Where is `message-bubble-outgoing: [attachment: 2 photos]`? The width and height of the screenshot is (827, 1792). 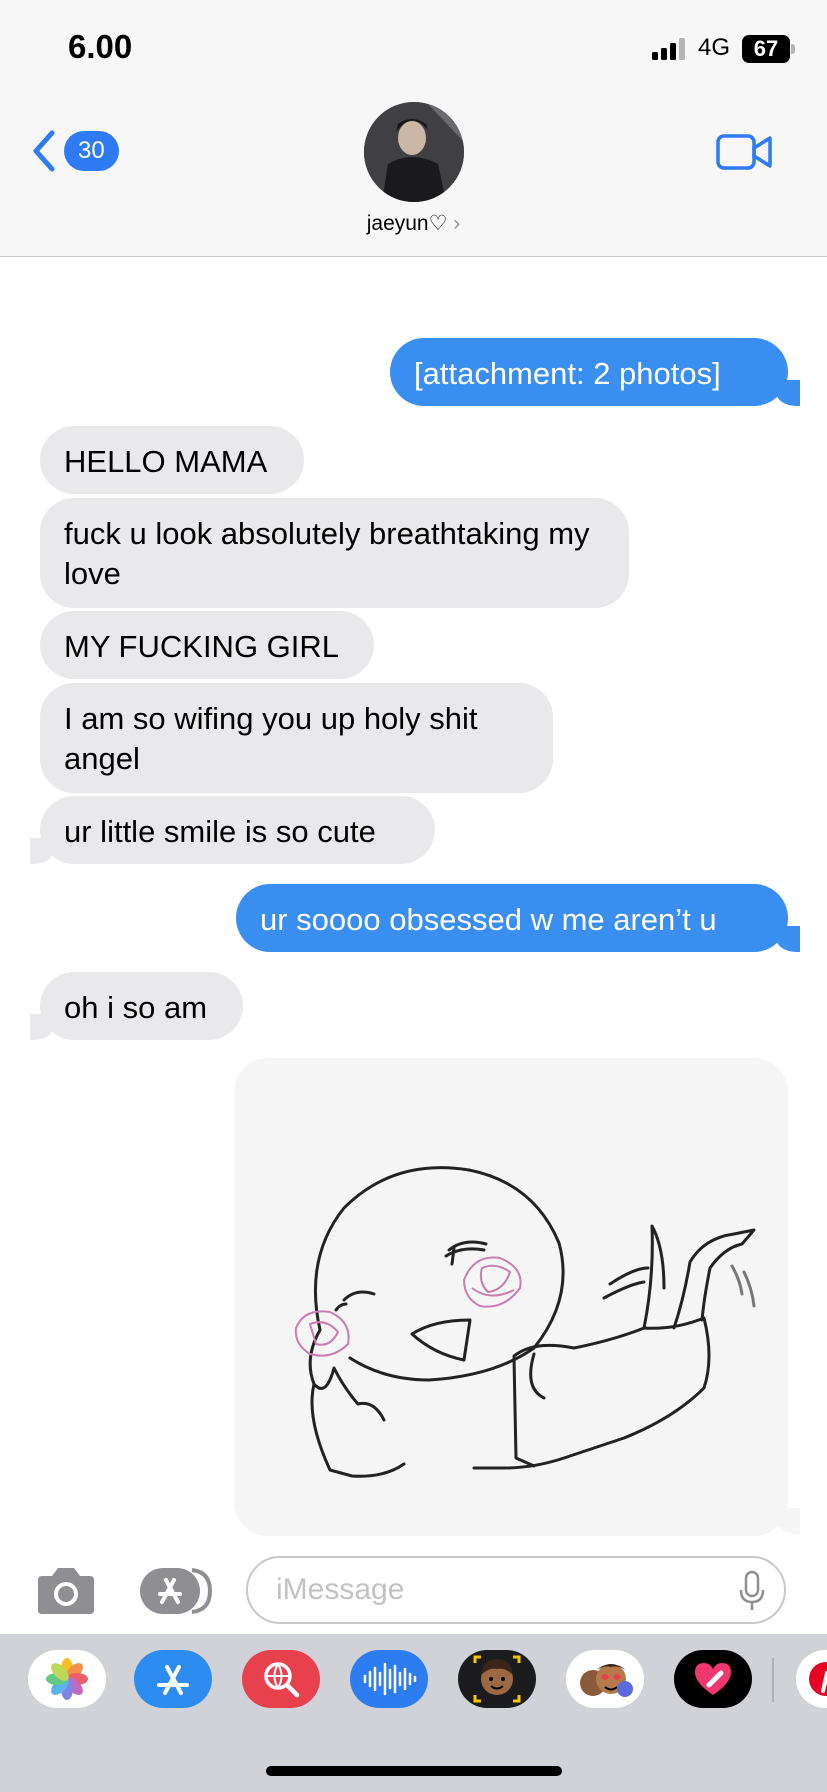 message-bubble-outgoing: [attachment: 2 photos] is located at coordinates (589, 372).